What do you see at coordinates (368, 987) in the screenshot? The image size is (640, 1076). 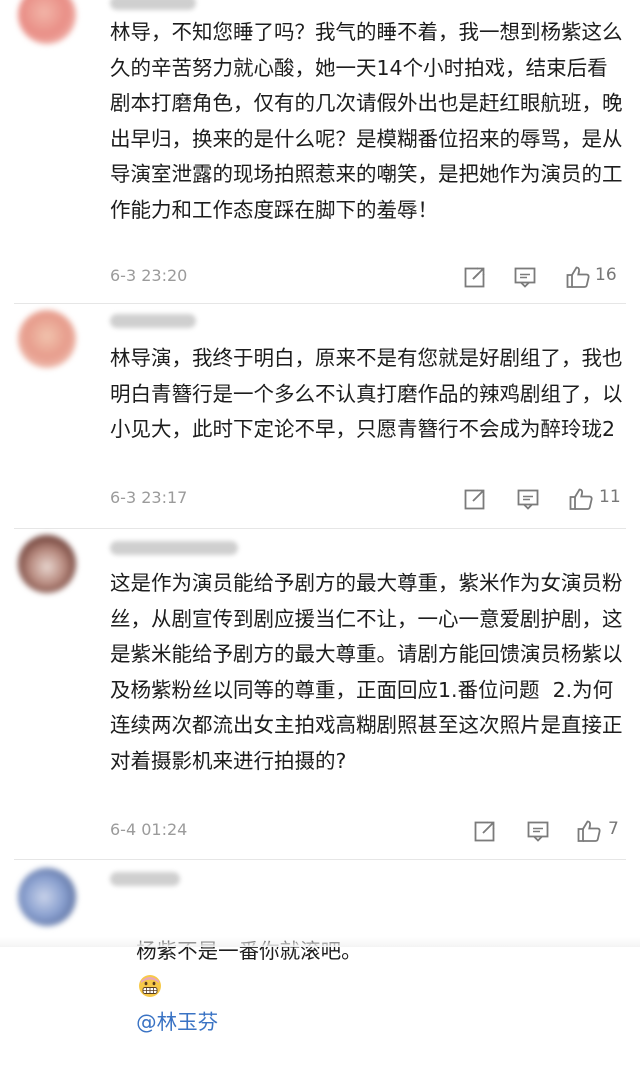 I see `comment-text: 杨紫不是一番你就滚吧。 @林玉芬` at bounding box center [368, 987].